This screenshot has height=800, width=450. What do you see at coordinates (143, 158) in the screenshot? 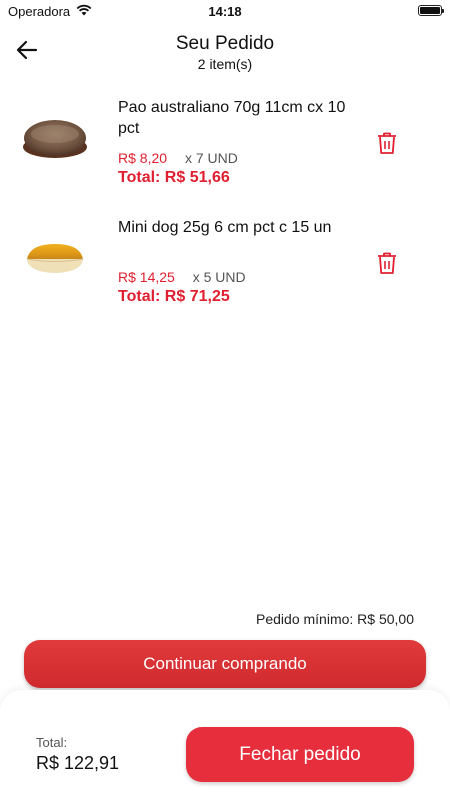
I see `unit-price: R$ 8,20` at bounding box center [143, 158].